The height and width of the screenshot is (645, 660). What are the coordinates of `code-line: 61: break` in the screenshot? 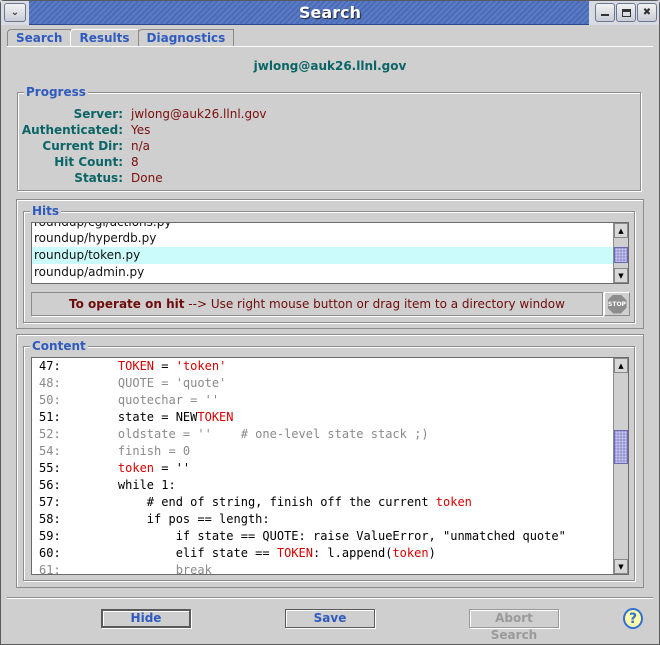 It's located at (122, 568).